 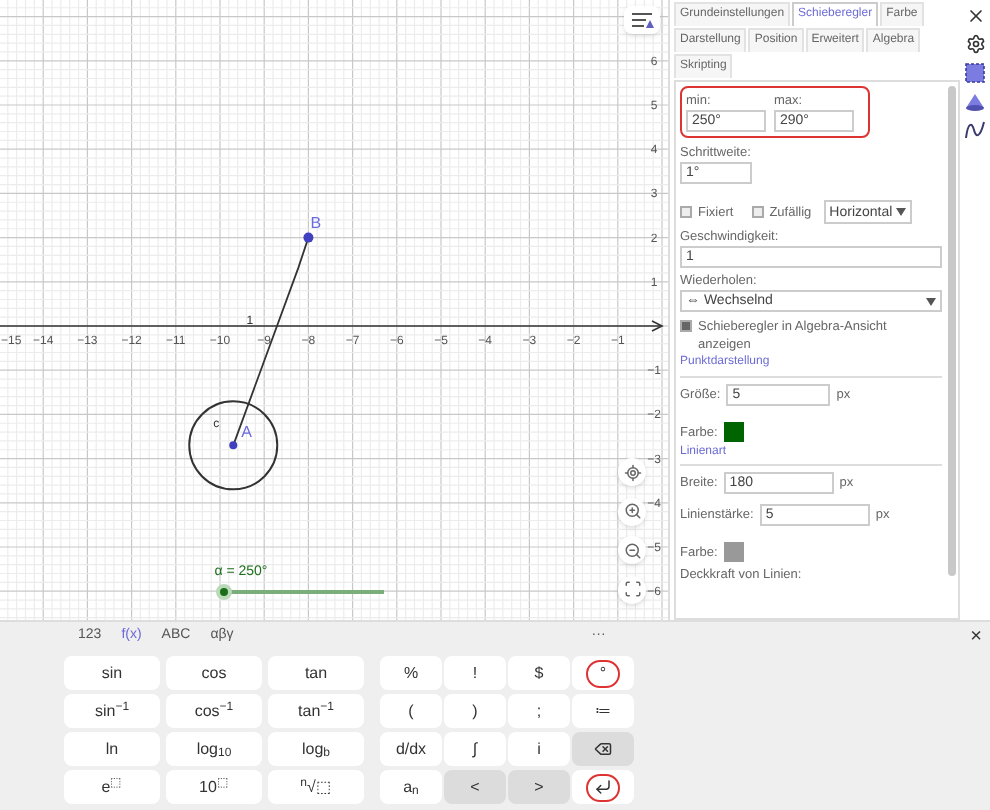 What do you see at coordinates (975, 44) in the screenshot?
I see `settings-icon` at bounding box center [975, 44].